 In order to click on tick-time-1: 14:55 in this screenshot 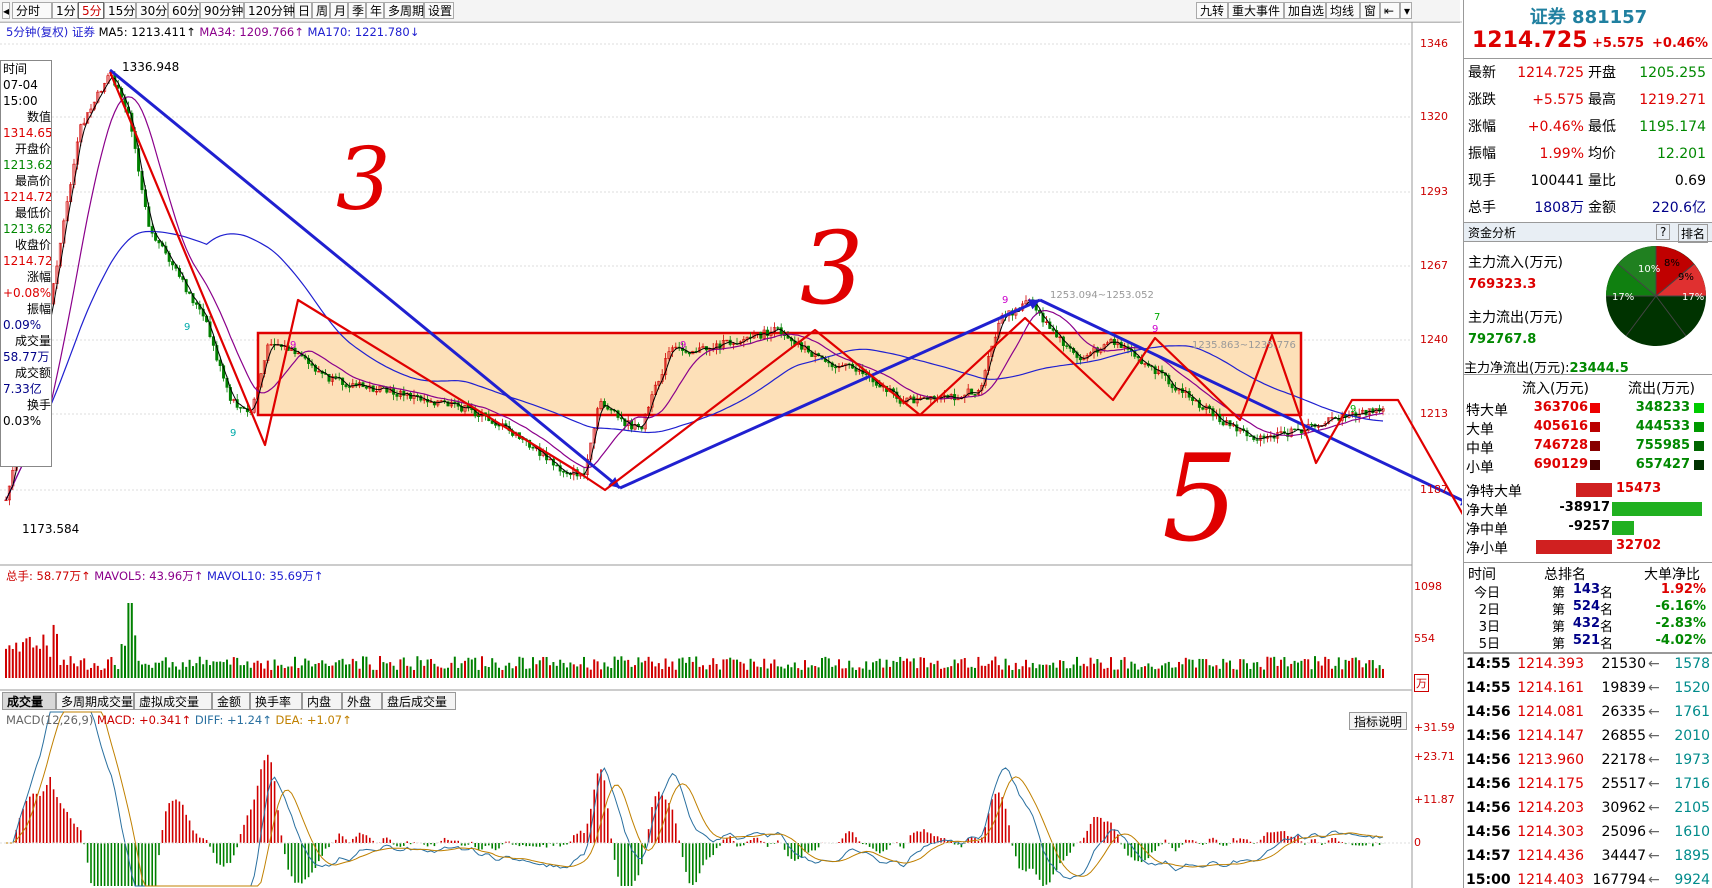, I will do `click(1488, 688)`.